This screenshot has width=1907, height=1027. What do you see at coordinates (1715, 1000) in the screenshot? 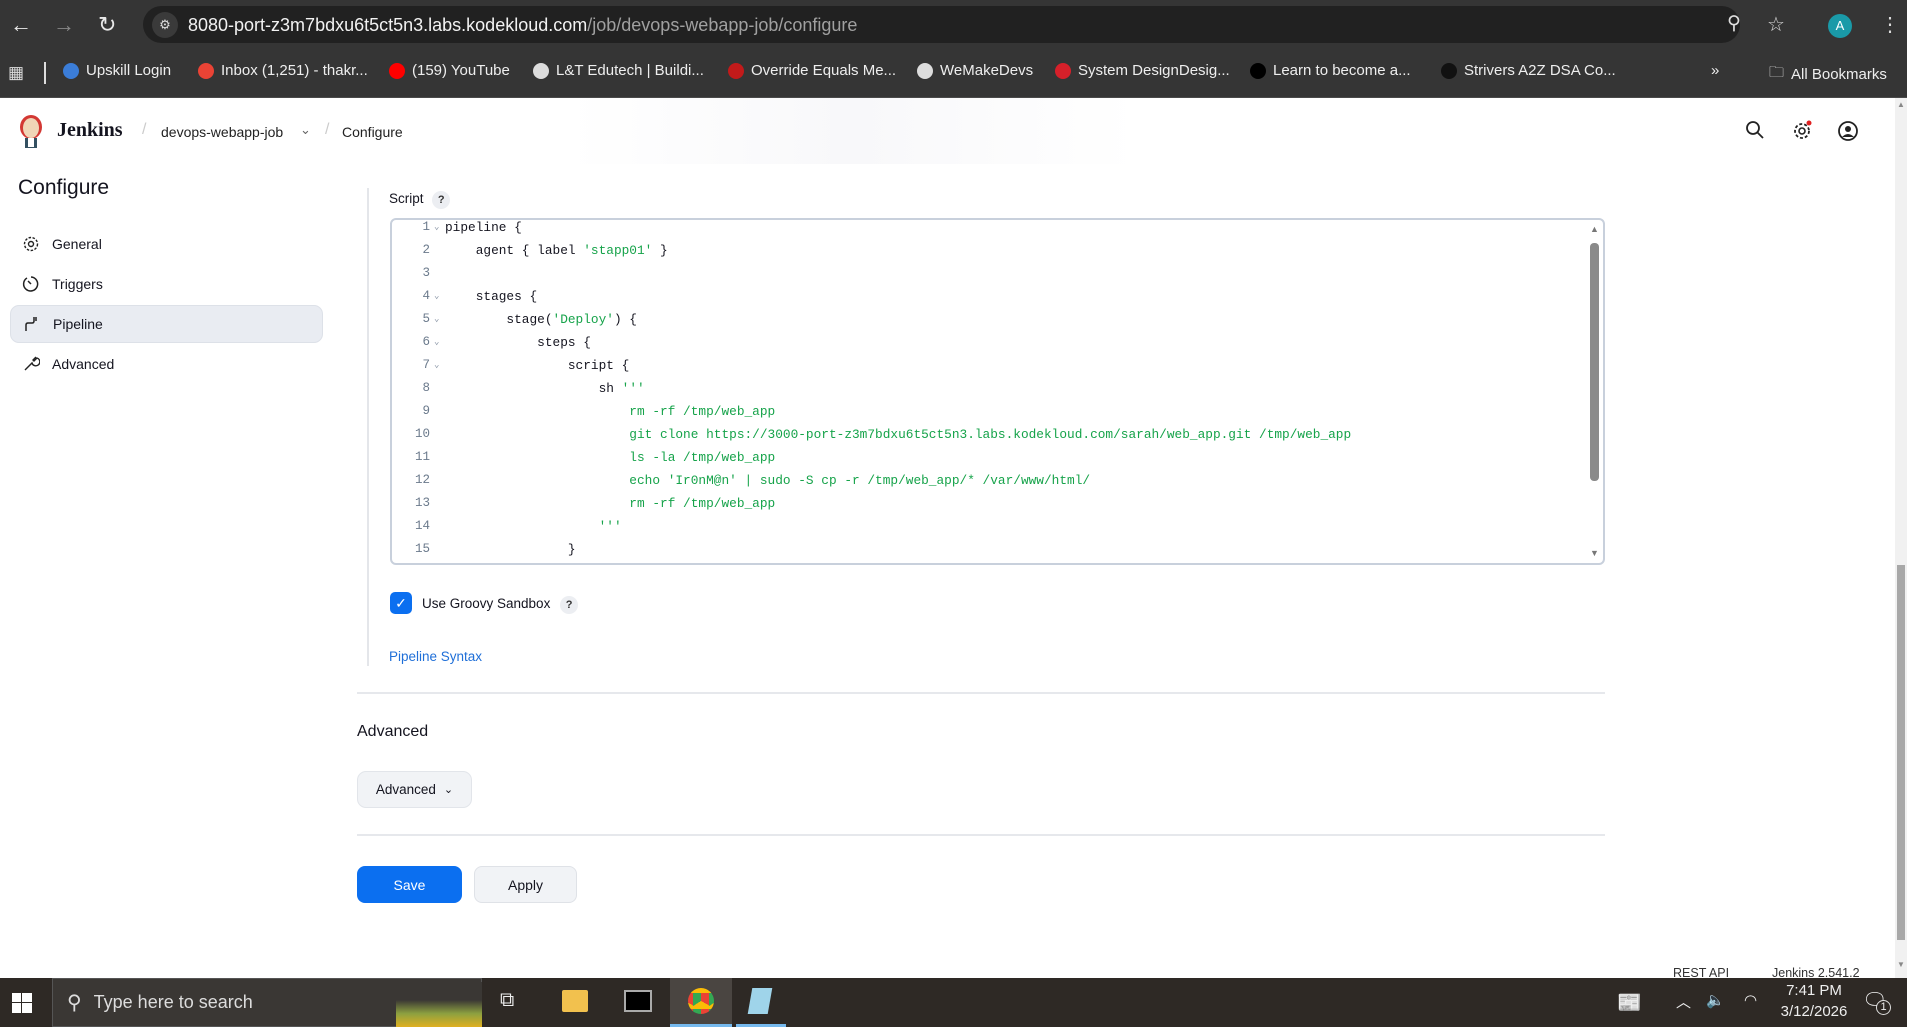
I see `volume-icon: 🔈` at bounding box center [1715, 1000].